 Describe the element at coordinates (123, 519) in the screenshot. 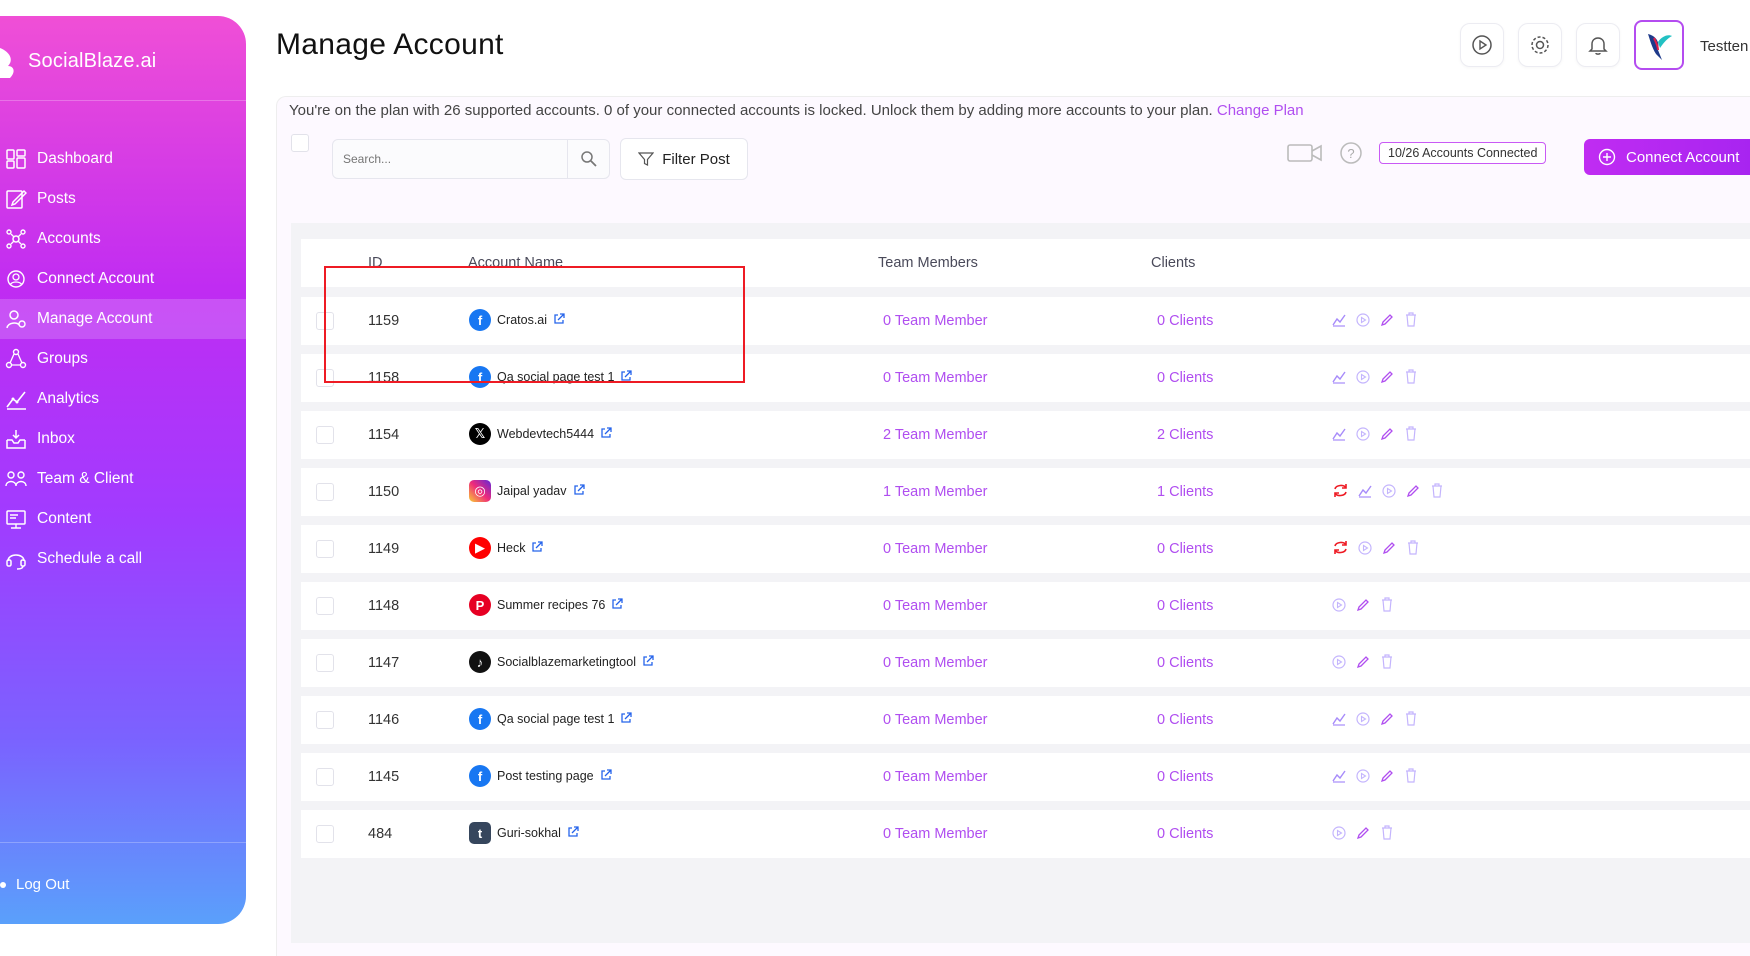

I see `sidebar-item-content: Content` at that location.